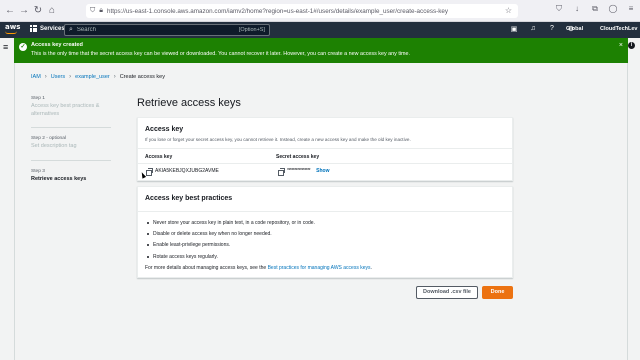 The width and height of the screenshot is (640, 360). Describe the element at coordinates (621, 45) in the screenshot. I see `close-icon: ×` at that location.